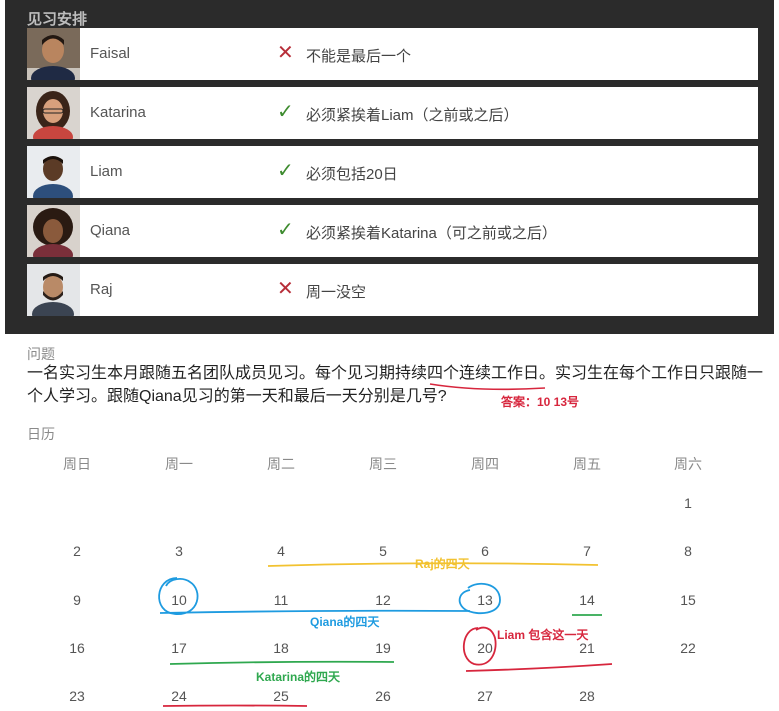 The width and height of the screenshot is (779, 711). Describe the element at coordinates (298, 677) in the screenshot. I see `annotation-katarina: Katarina的四天` at that location.